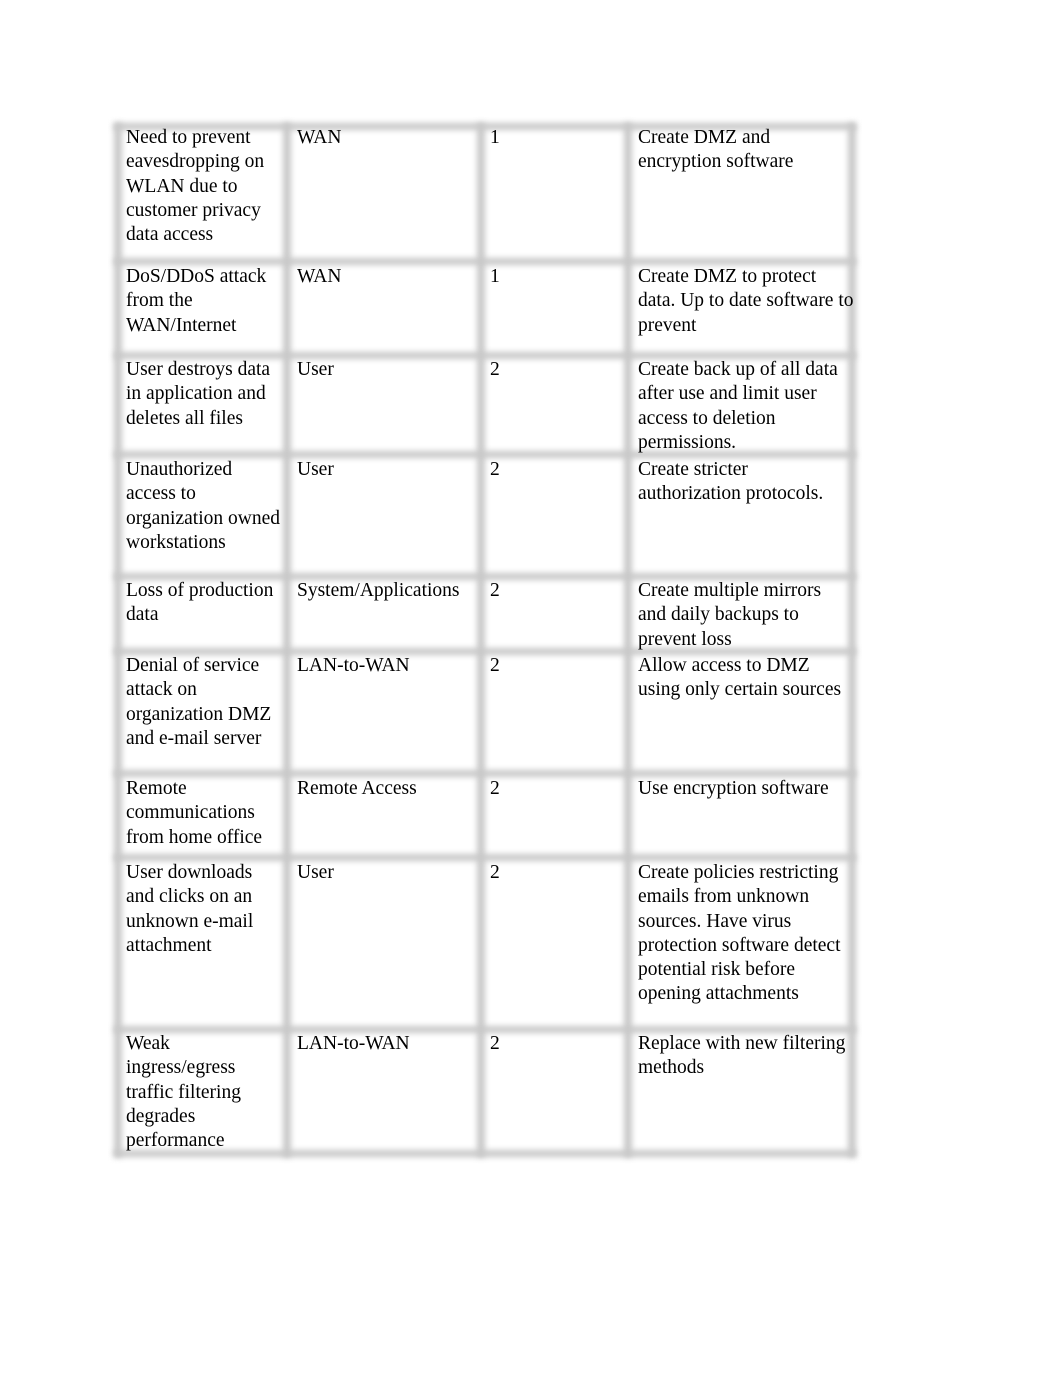 The height and width of the screenshot is (1377, 1062). I want to click on threat-cell: Remote communications from home office, so click(194, 813).